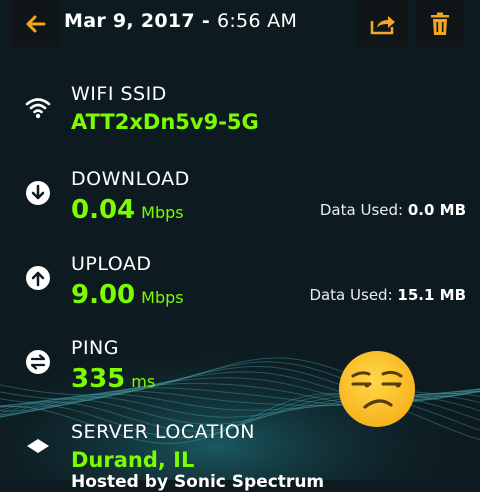 The height and width of the screenshot is (492, 480). I want to click on download-speed-value: 0.04, so click(103, 210).